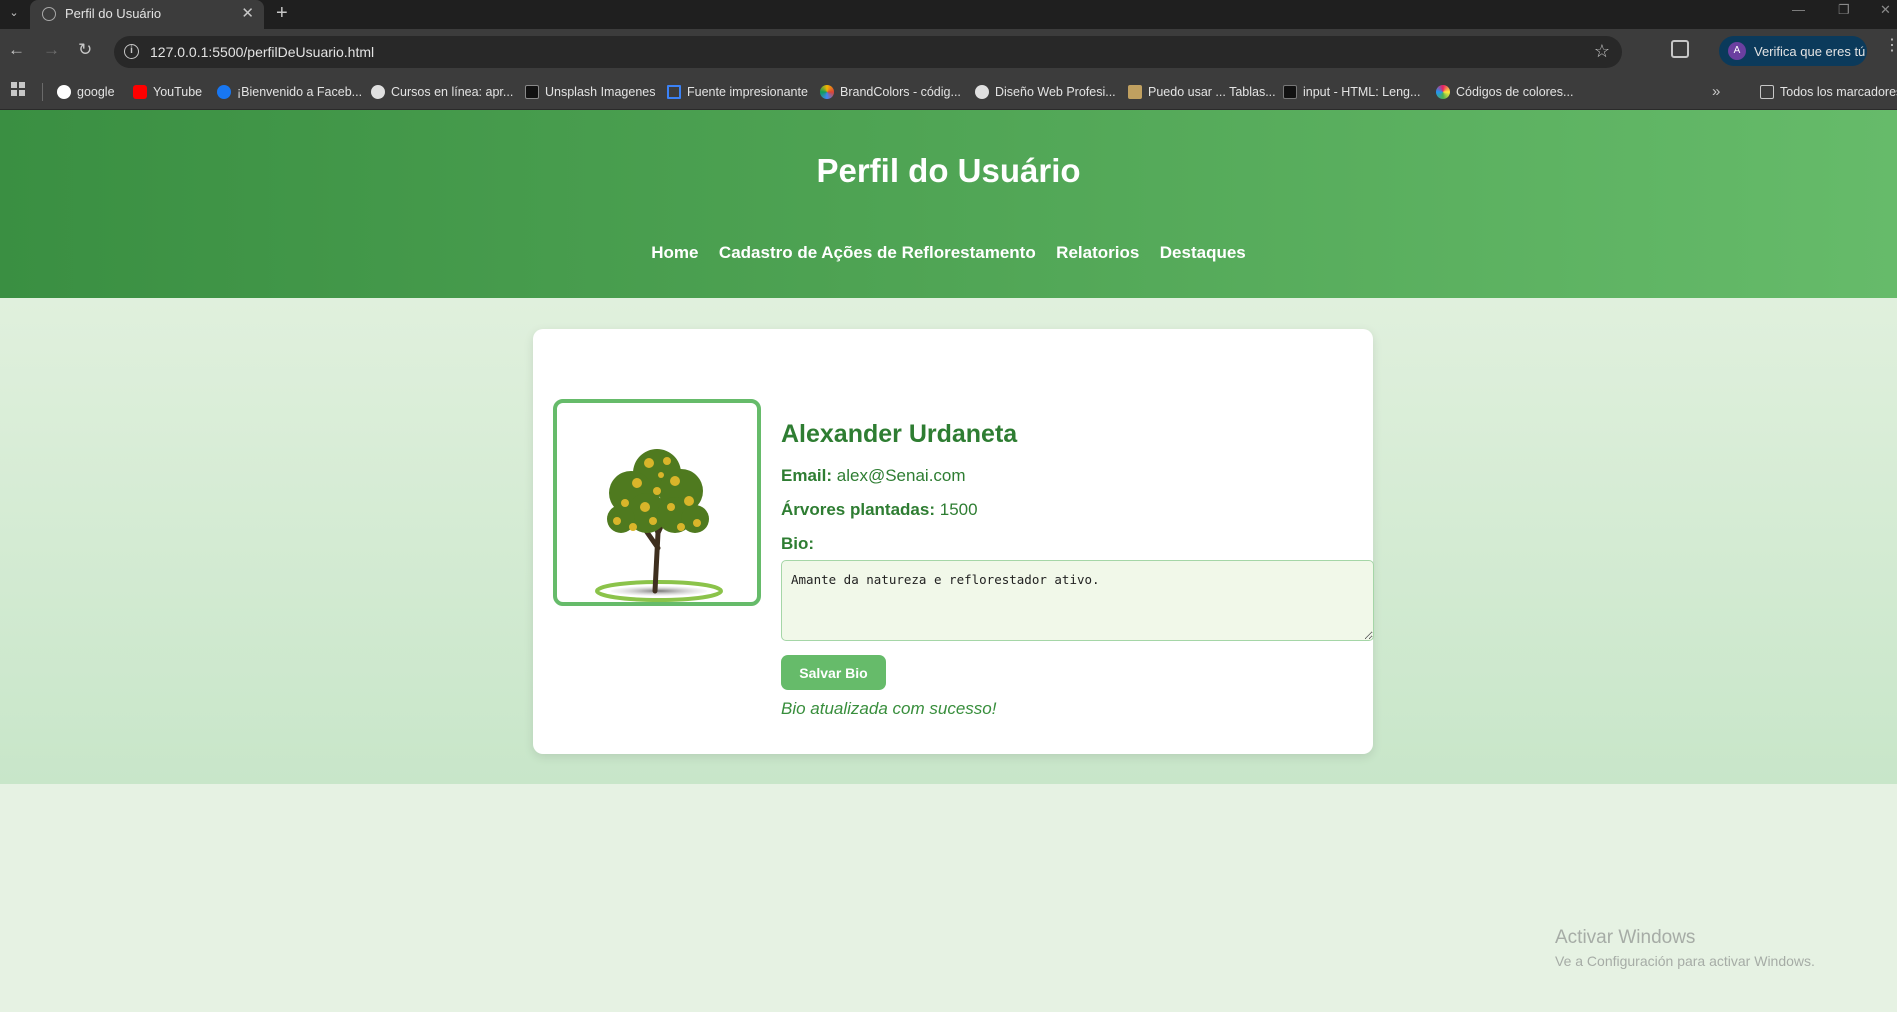 This screenshot has width=1897, height=1012. Describe the element at coordinates (798, 543) in the screenshot. I see `bio-label: Bio:` at that location.